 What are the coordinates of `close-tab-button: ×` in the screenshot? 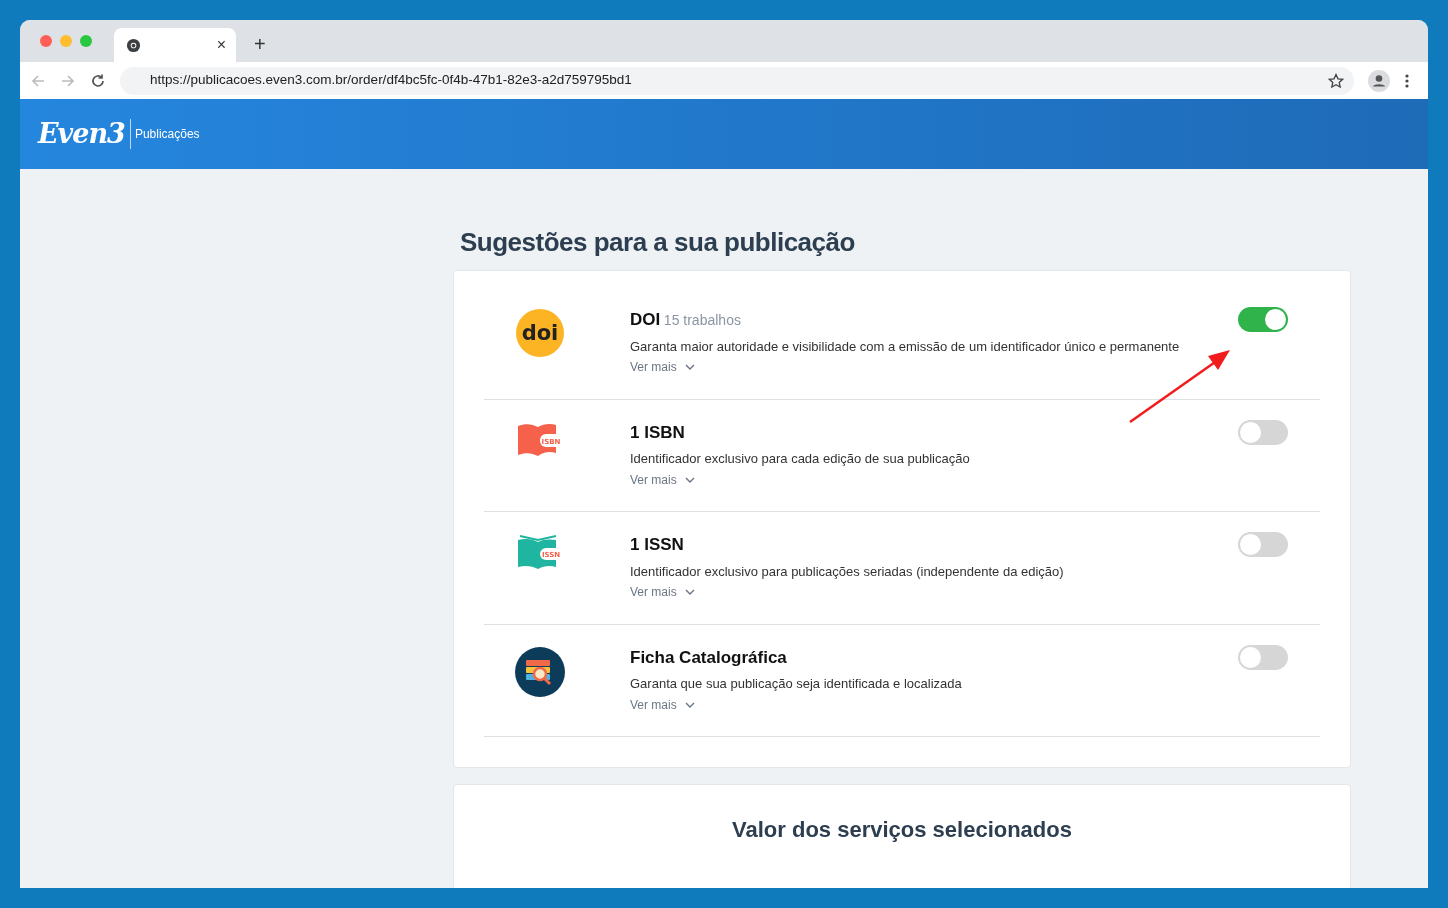 It's located at (221, 45).